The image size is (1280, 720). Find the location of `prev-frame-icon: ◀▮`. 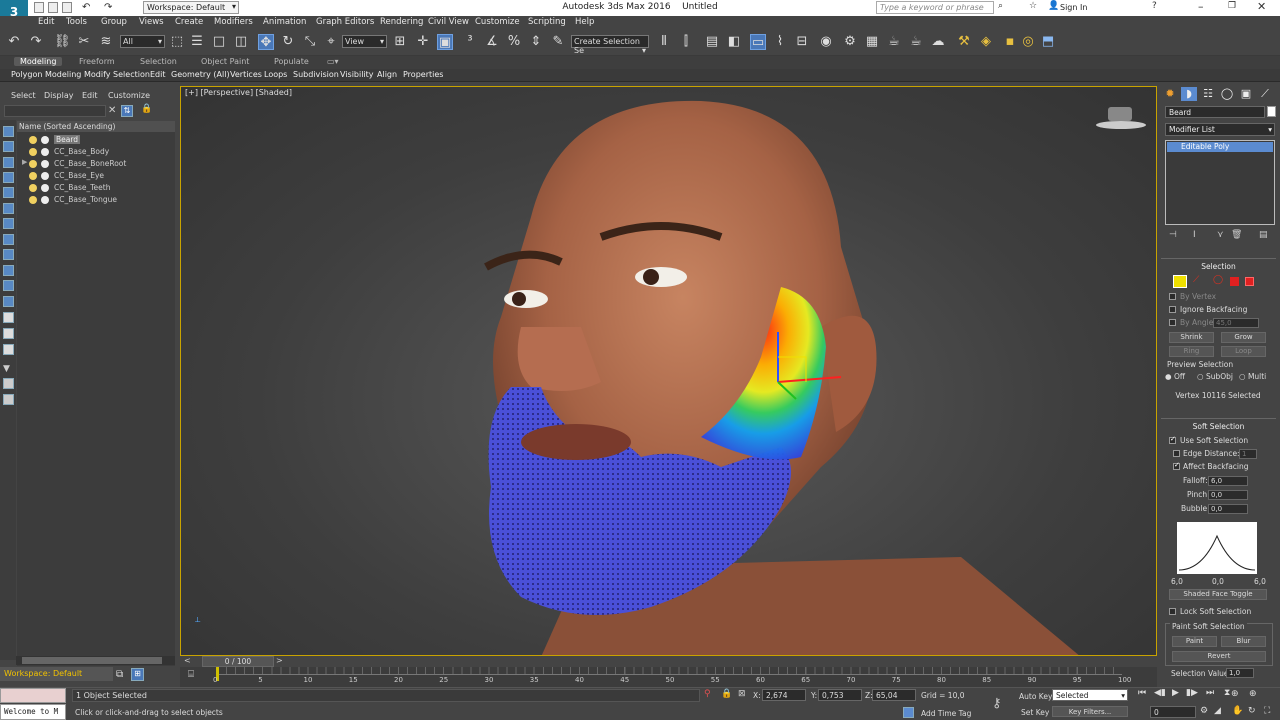

prev-frame-icon: ◀▮ is located at coordinates (1160, 693).